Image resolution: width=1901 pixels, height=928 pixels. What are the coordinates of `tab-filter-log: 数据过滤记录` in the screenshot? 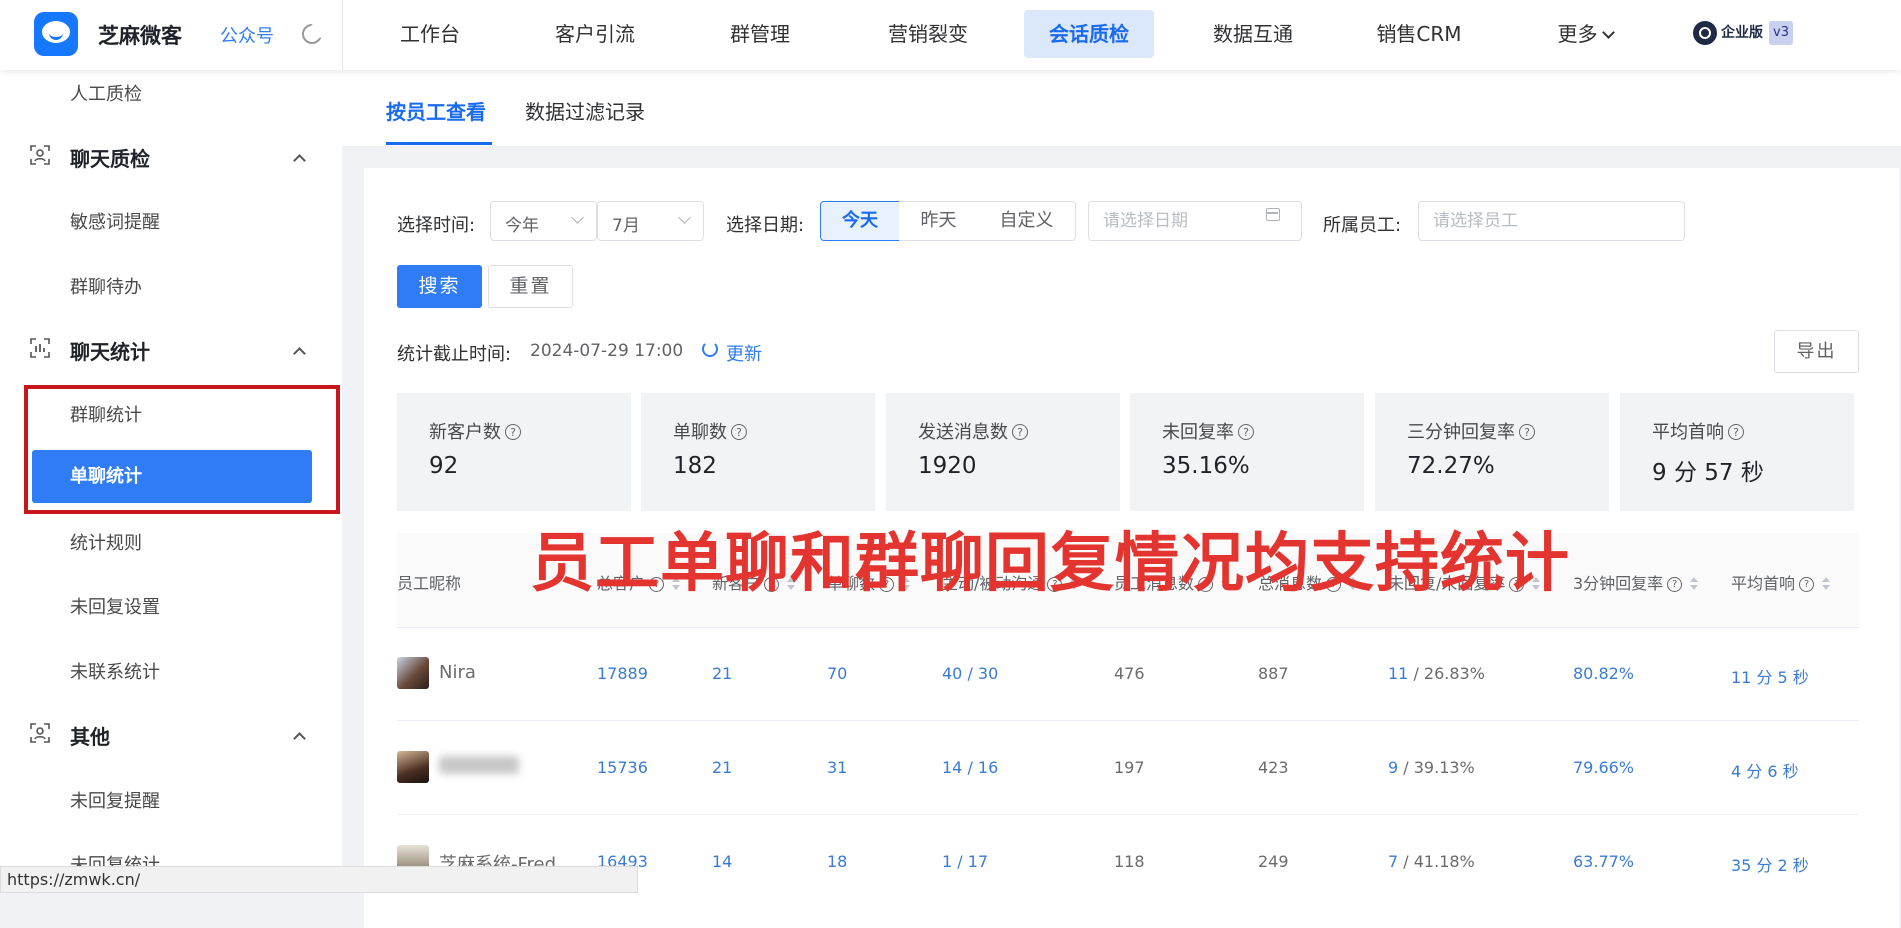 It's located at (585, 110).